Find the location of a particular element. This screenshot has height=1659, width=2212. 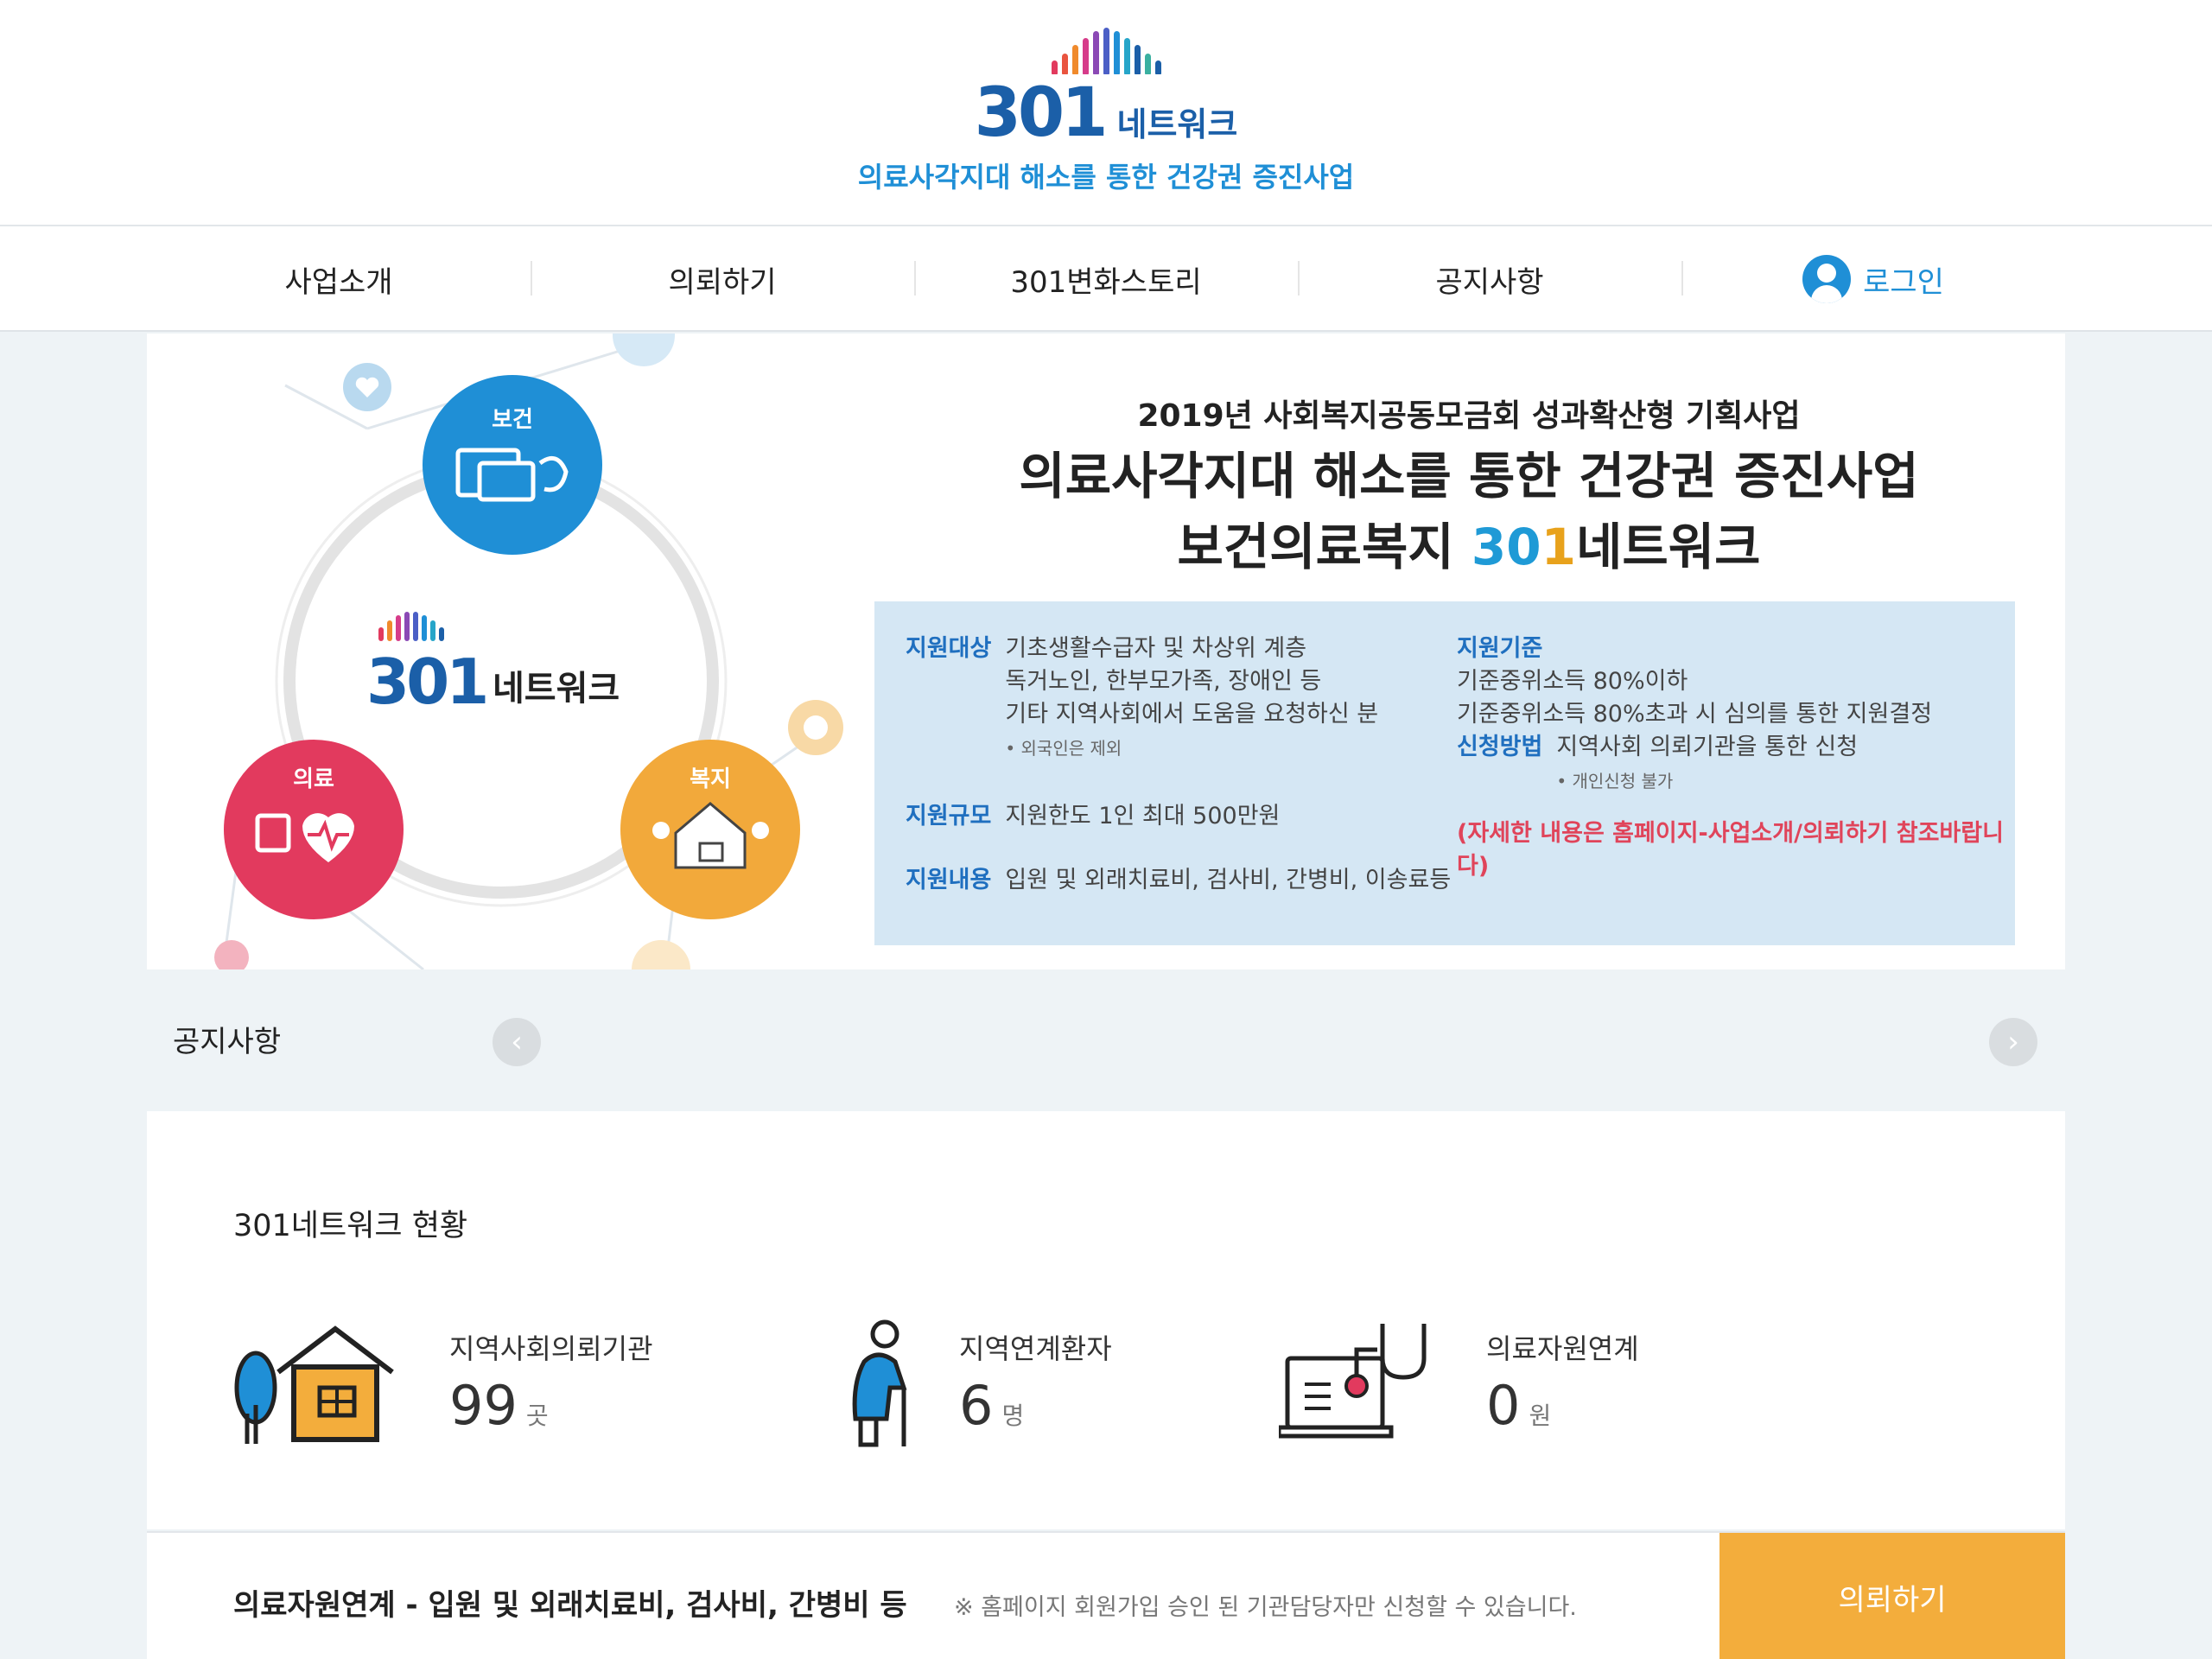

info-content: 지원내용 입원 및 외래치료비, 검사비, 간병비, 이송료등 is located at coordinates (1179, 880).